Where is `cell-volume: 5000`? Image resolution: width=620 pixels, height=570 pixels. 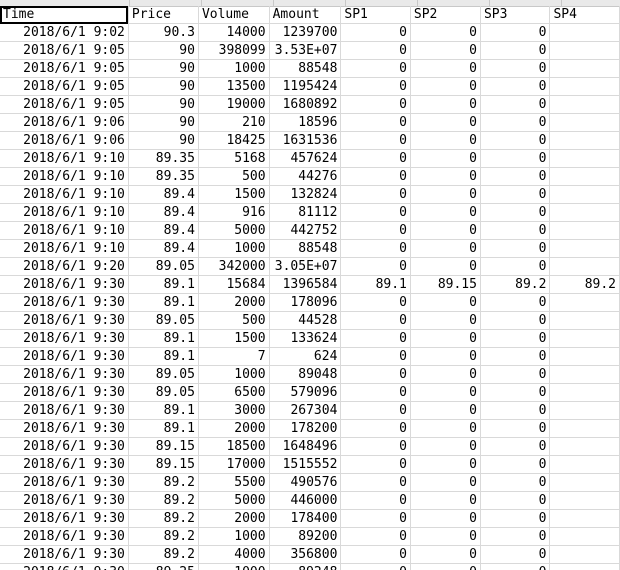 cell-volume: 5000 is located at coordinates (234, 500).